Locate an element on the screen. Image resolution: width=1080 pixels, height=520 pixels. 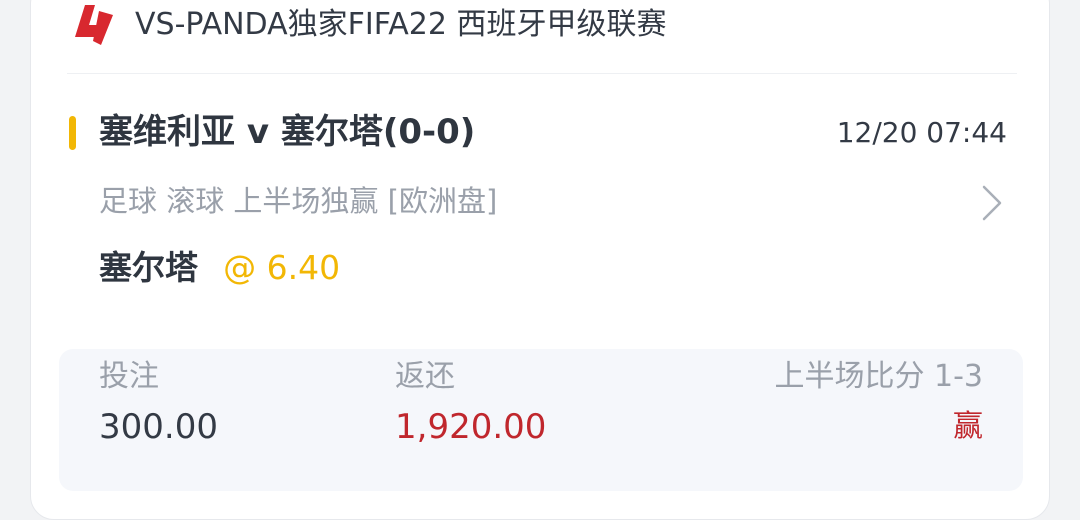
divider is located at coordinates (542, 73).